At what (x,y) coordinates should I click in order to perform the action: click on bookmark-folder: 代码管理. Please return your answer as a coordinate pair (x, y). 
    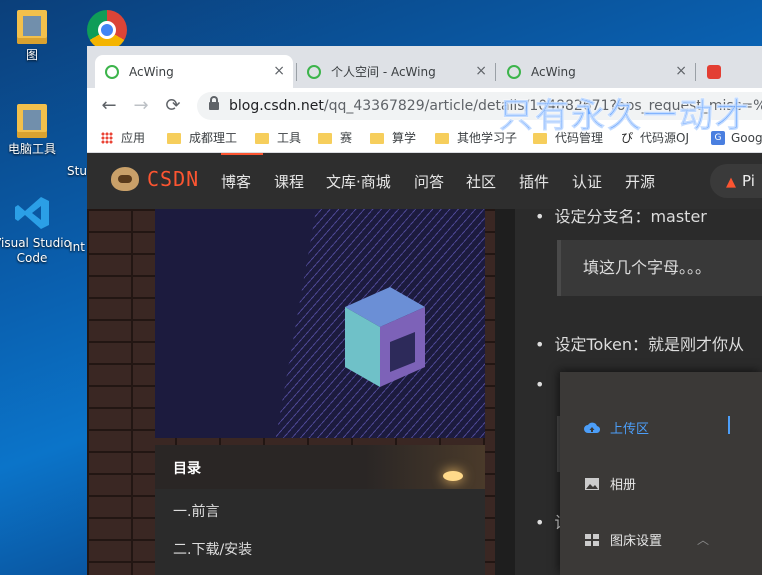
    Looking at the image, I should click on (568, 138).